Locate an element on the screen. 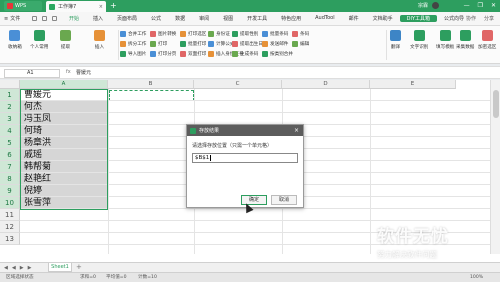  tab-10: AudTool is located at coordinates (324, 18).